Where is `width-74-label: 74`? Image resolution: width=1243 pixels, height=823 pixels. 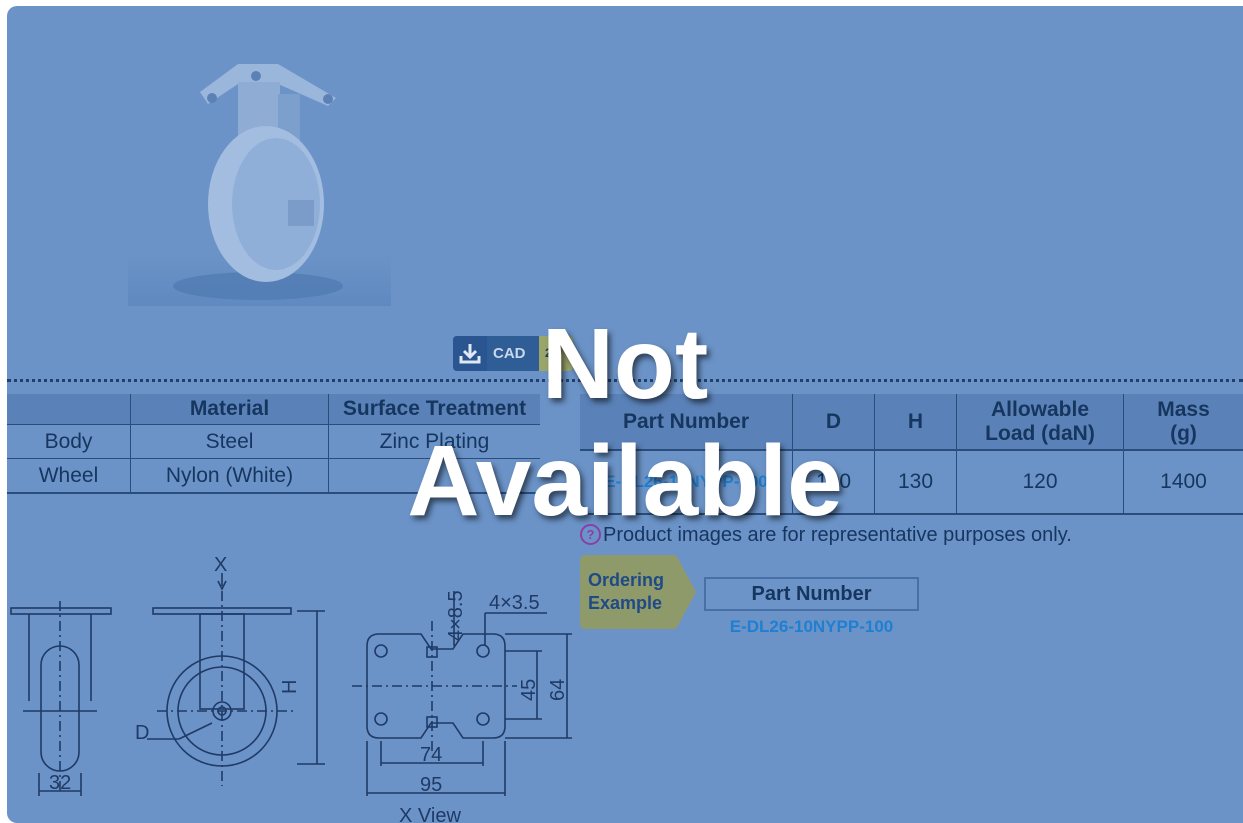
width-74-label: 74 is located at coordinates (431, 755).